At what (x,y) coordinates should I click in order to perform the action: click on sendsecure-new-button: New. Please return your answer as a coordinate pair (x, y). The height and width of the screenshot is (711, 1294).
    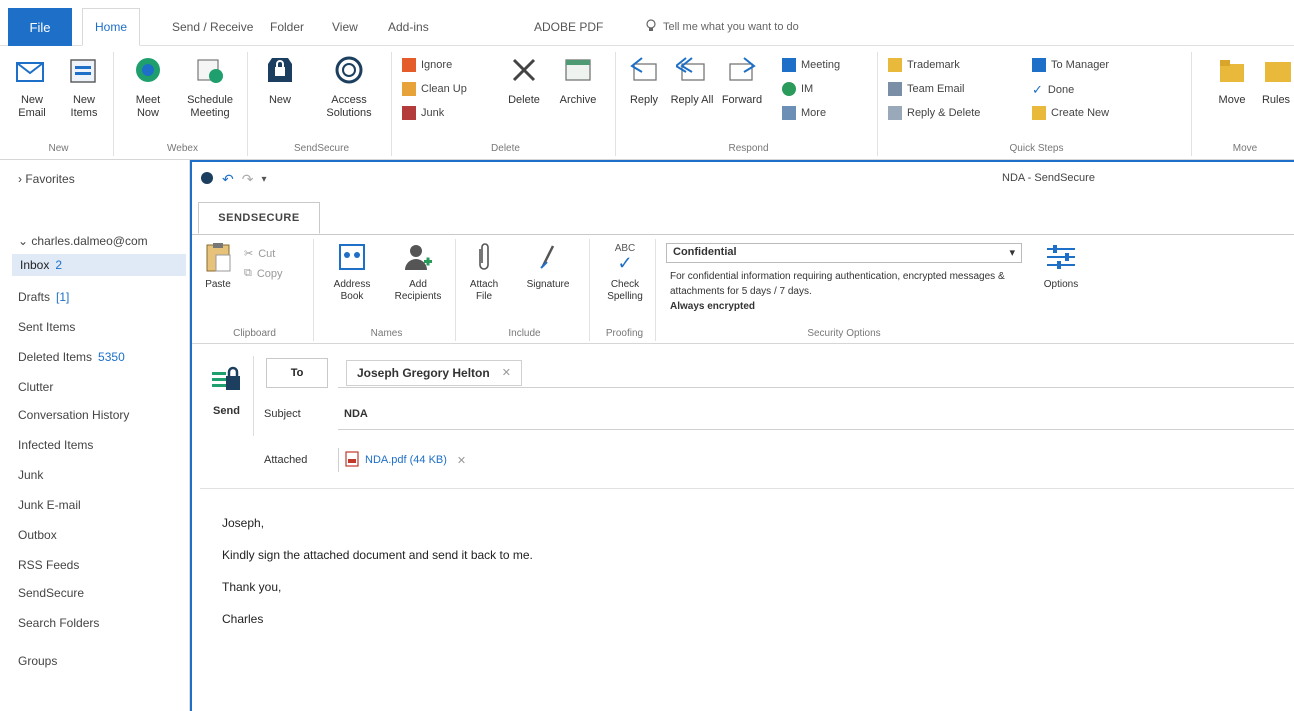
    Looking at the image, I should click on (280, 79).